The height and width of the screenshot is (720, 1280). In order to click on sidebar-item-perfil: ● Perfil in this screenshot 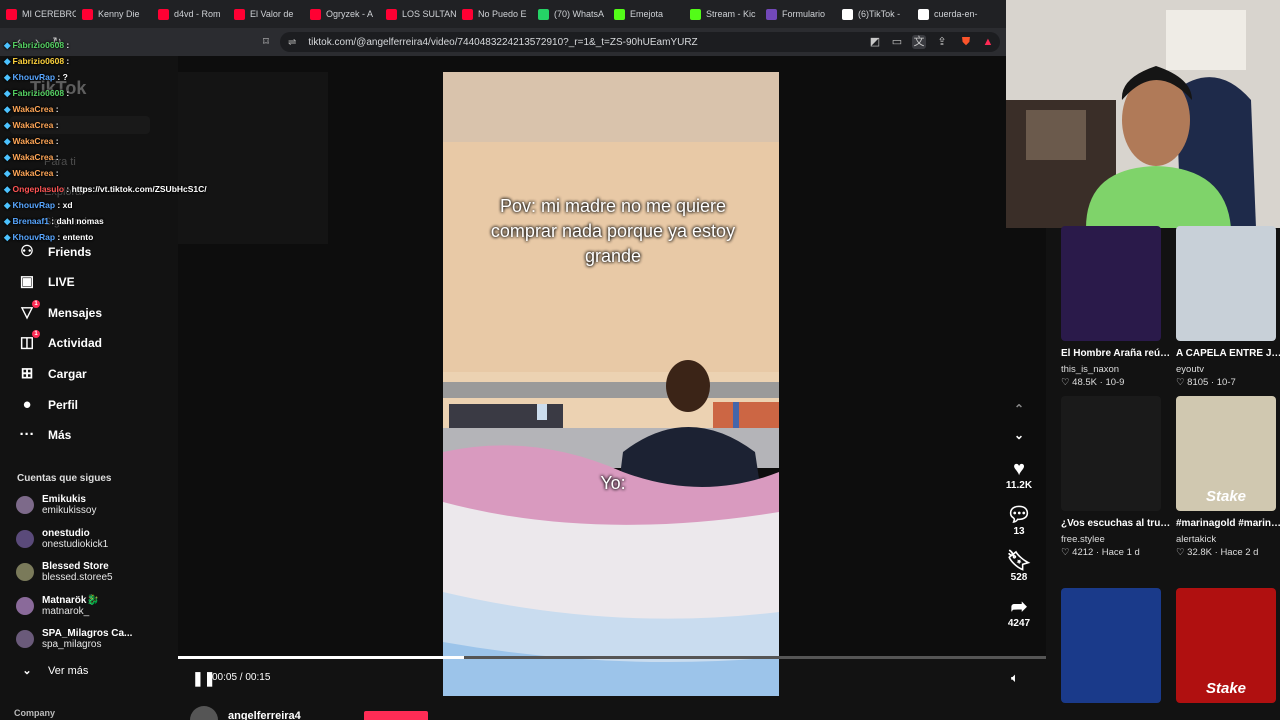, I will do `click(48, 405)`.